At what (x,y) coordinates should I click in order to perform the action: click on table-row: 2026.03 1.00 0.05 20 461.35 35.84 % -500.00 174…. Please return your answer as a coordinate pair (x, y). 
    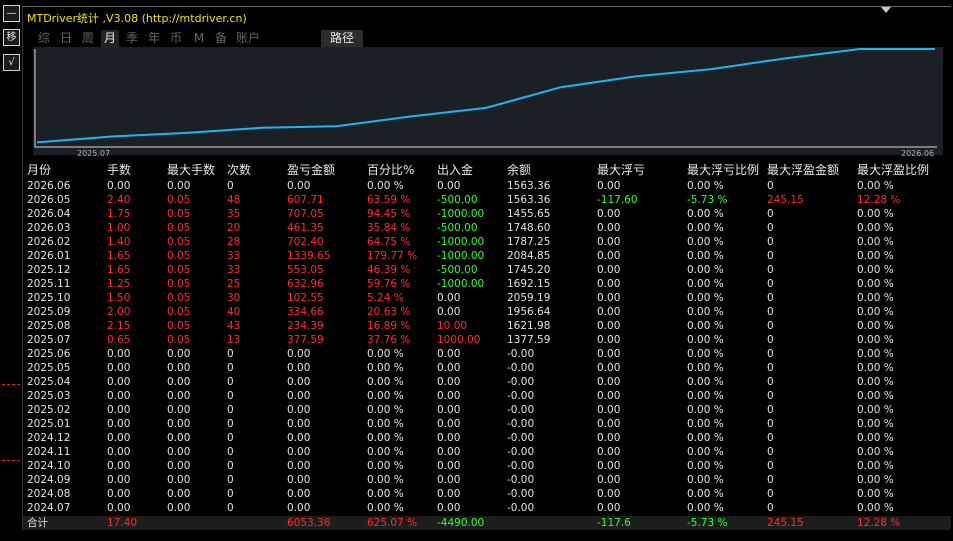
    Looking at the image, I should click on (487, 228).